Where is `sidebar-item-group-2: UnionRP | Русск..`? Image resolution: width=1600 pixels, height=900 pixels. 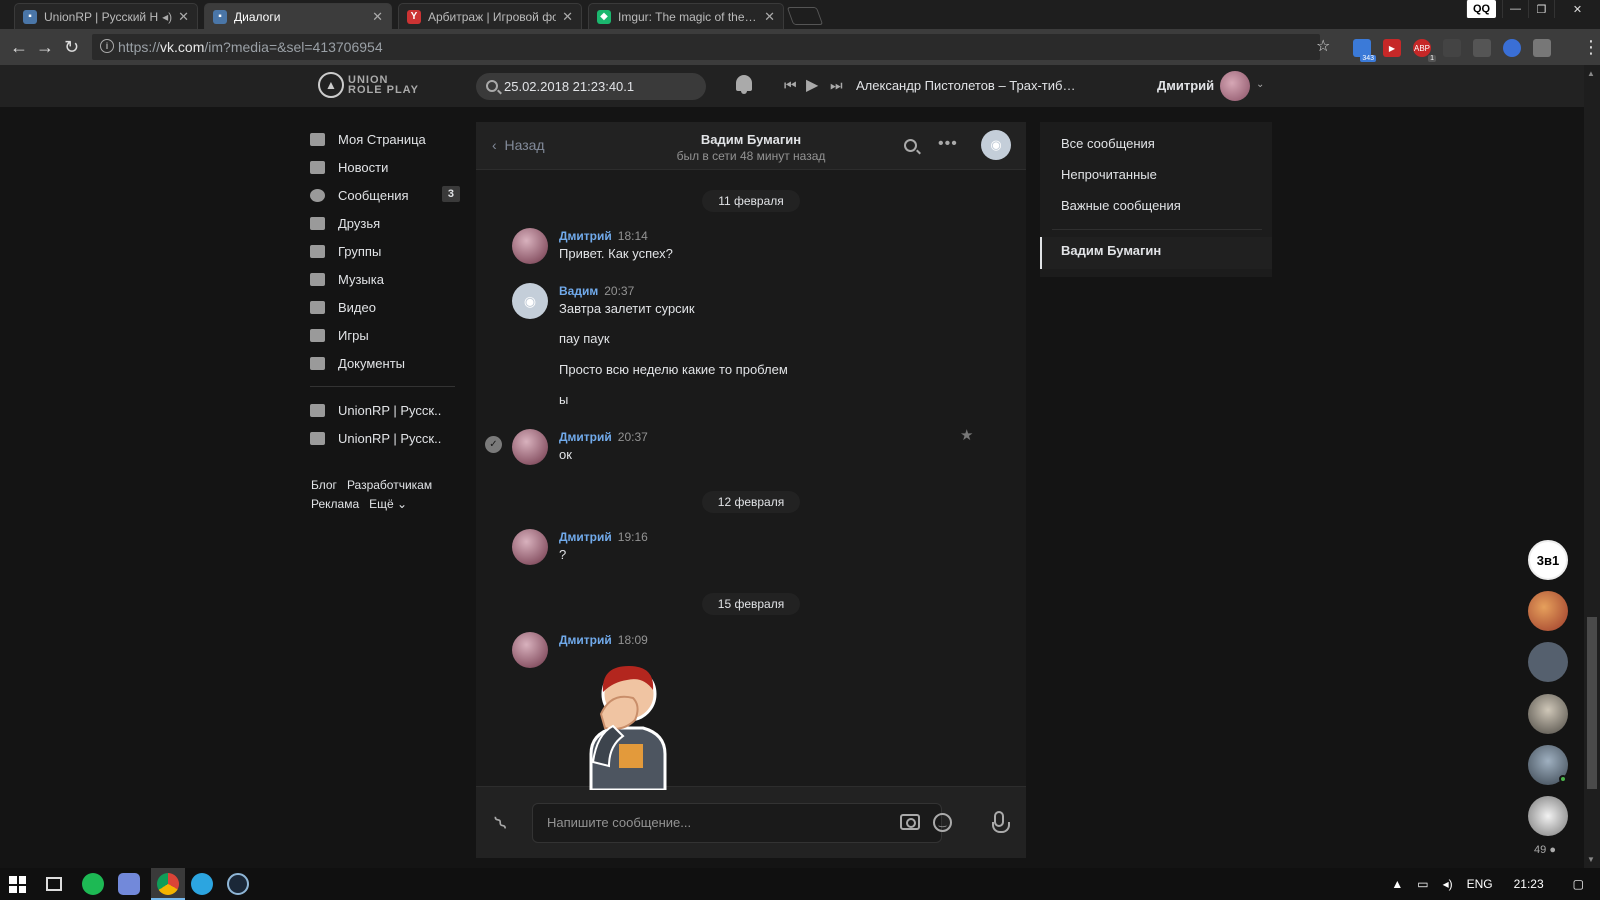 sidebar-item-group-2: UnionRP | Русск.. is located at coordinates (385, 438).